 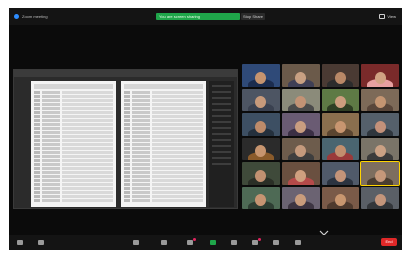 I want to click on shared-app-toolbar, so click(x=125, y=73).